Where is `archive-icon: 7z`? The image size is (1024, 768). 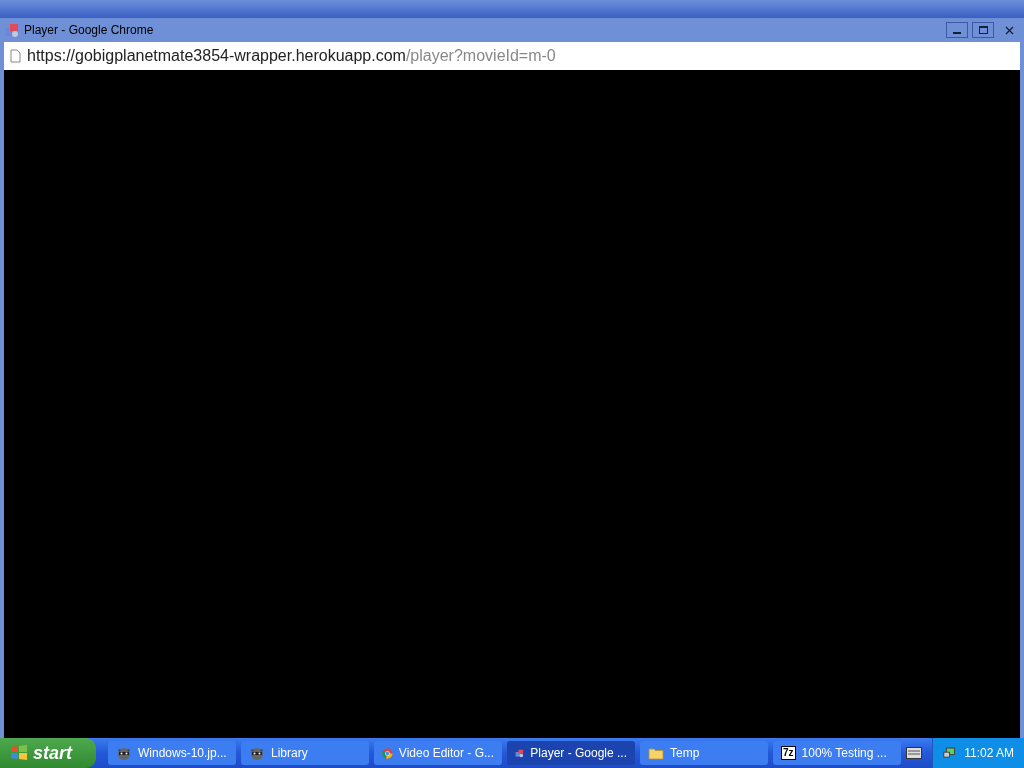
archive-icon: 7z is located at coordinates (788, 753).